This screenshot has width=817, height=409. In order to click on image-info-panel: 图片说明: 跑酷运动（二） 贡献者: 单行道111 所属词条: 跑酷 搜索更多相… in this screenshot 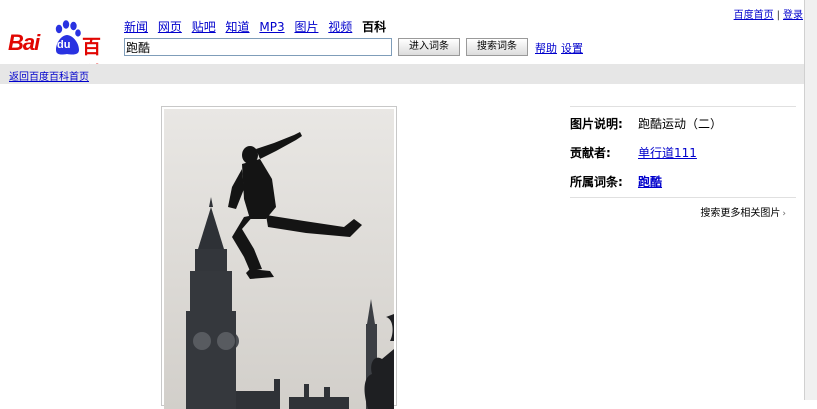, I will do `click(683, 162)`.